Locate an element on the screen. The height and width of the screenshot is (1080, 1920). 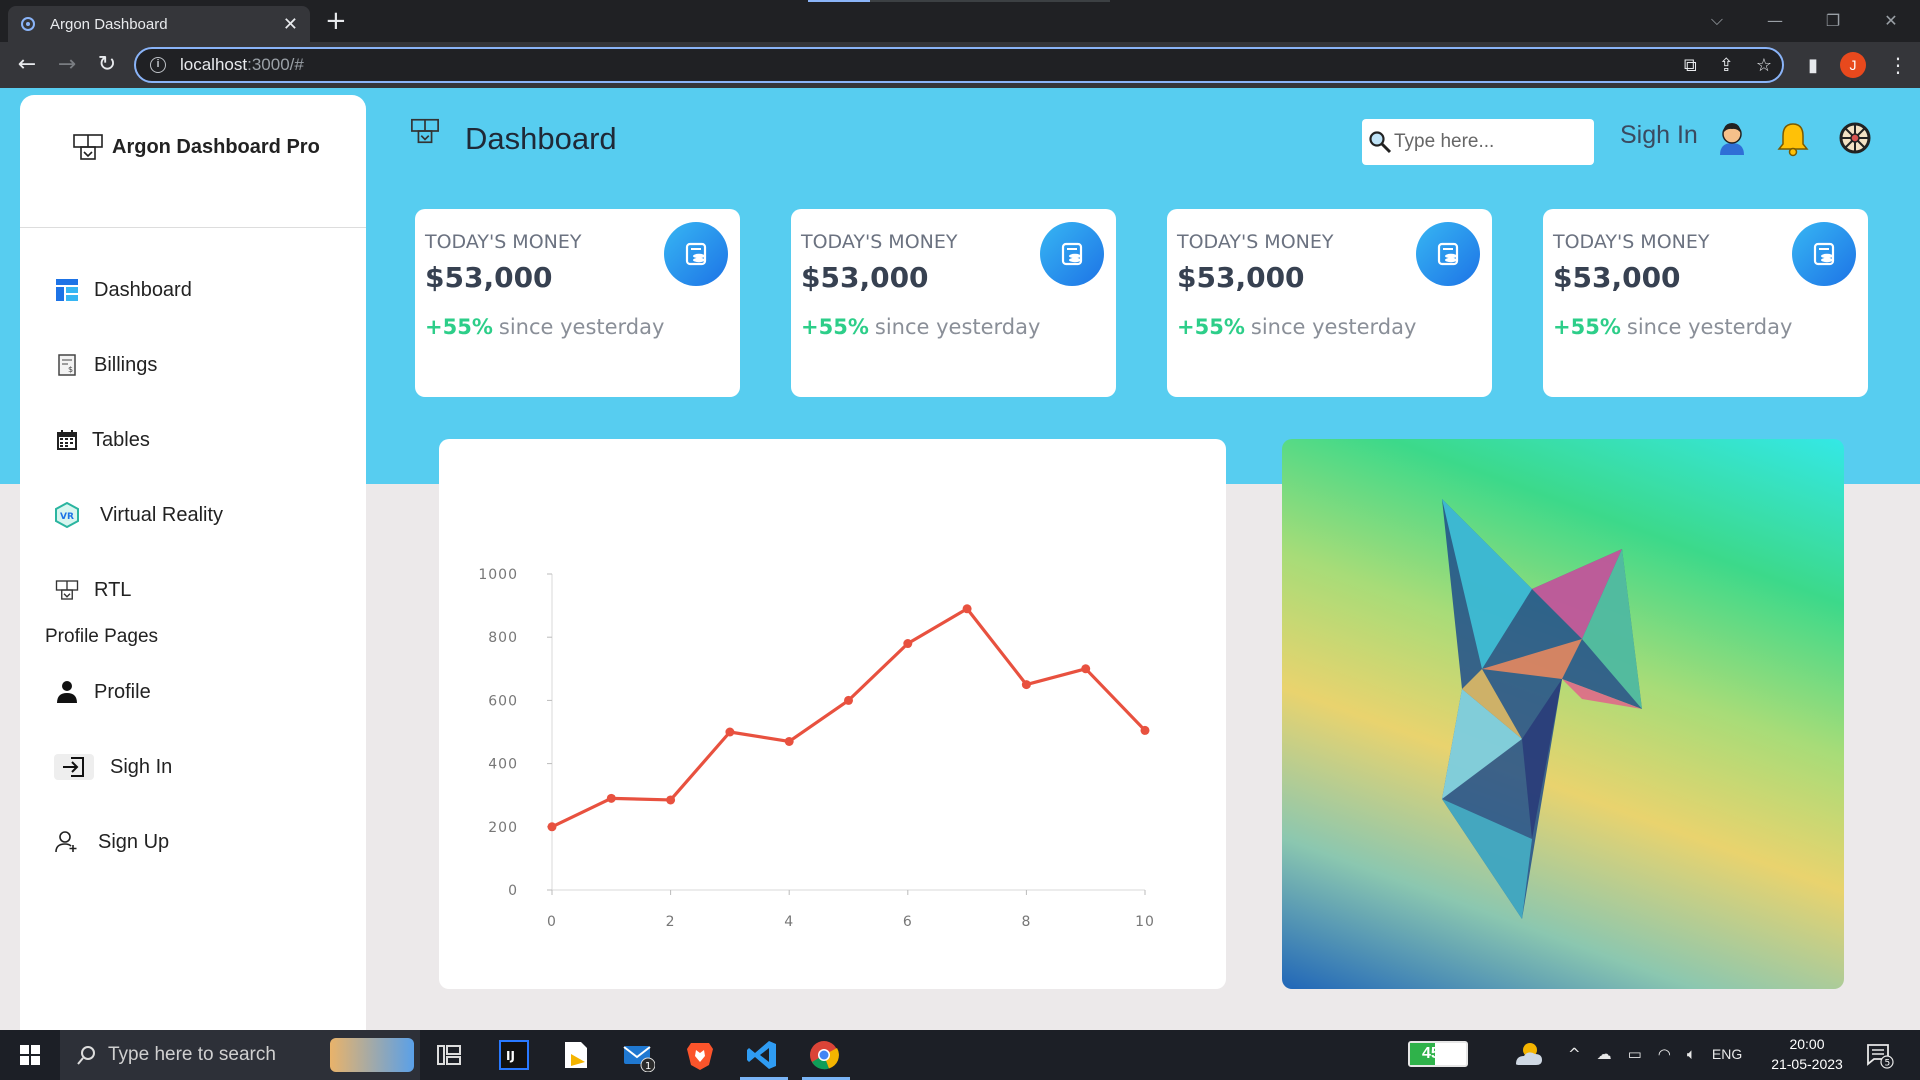
sign-in-icon is located at coordinates (74, 767).